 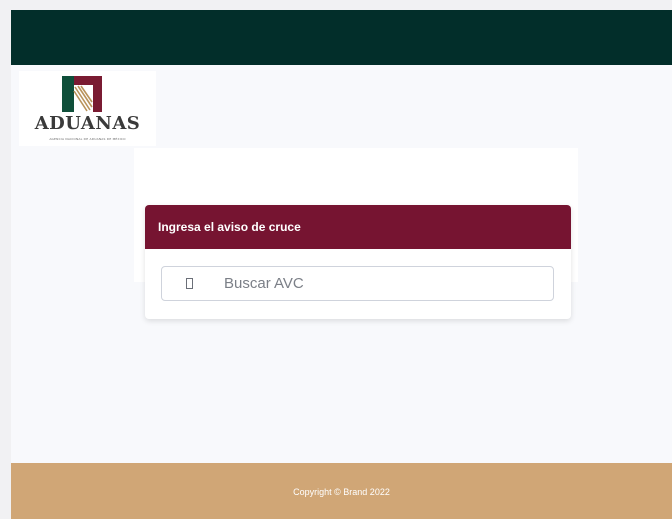 I want to click on logo-title: ADUANAS, so click(x=87, y=123).